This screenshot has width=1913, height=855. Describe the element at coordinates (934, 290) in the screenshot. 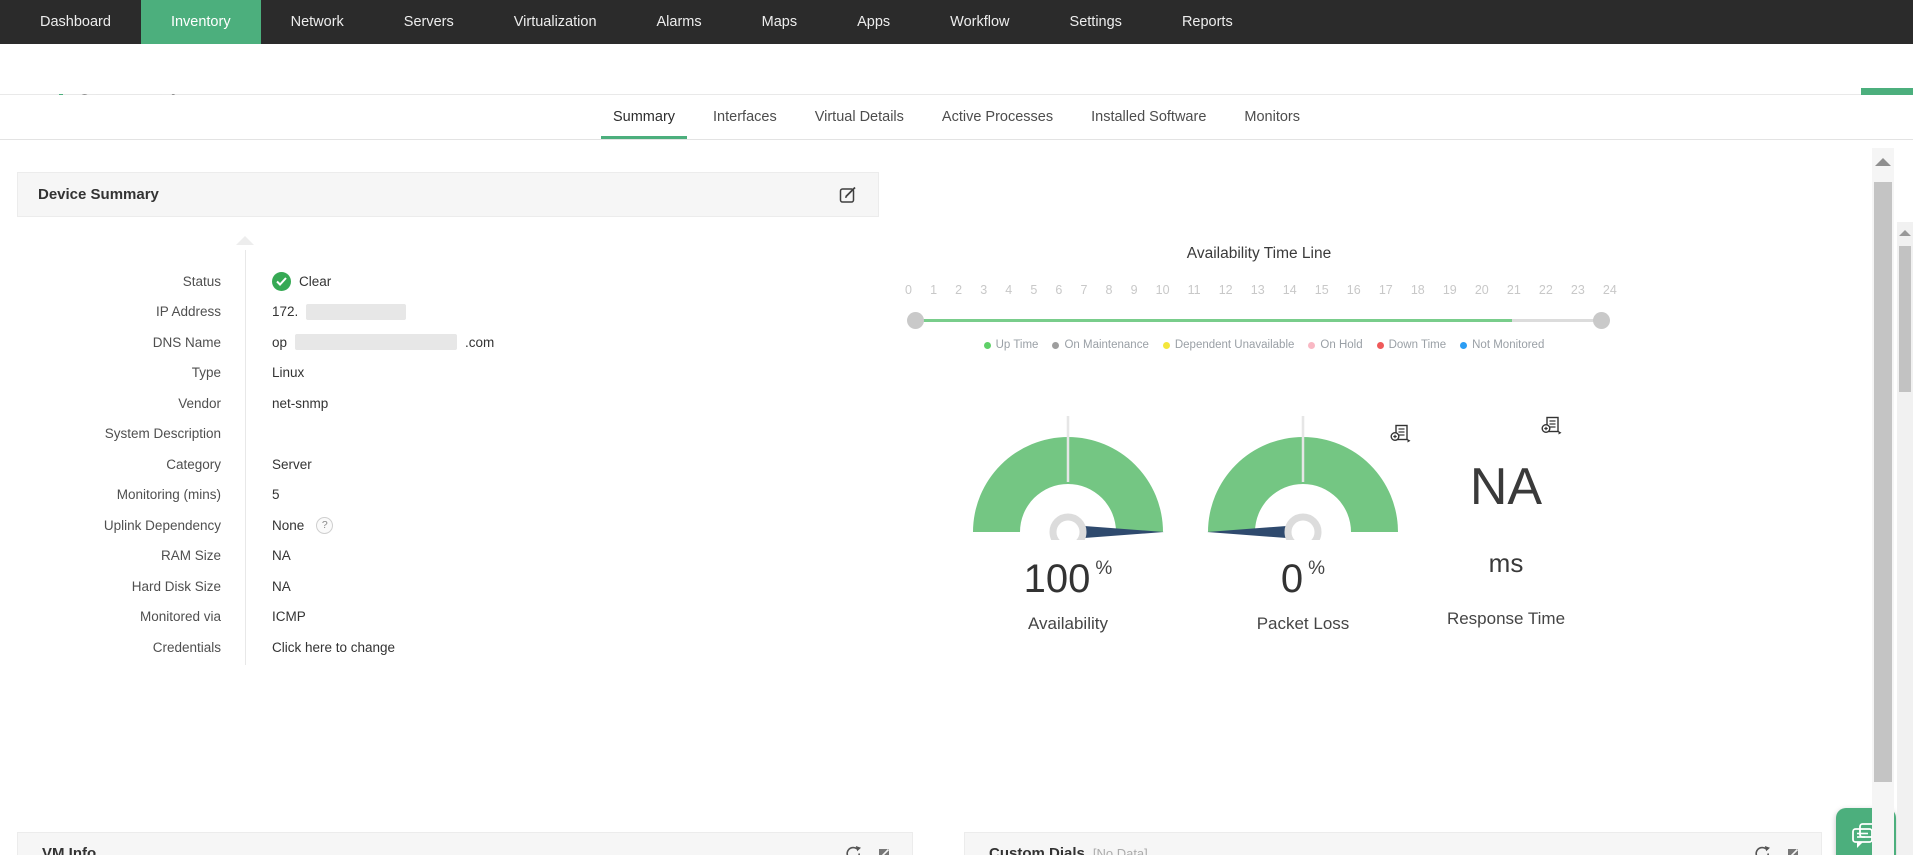

I see `timeline-tick: 1` at that location.